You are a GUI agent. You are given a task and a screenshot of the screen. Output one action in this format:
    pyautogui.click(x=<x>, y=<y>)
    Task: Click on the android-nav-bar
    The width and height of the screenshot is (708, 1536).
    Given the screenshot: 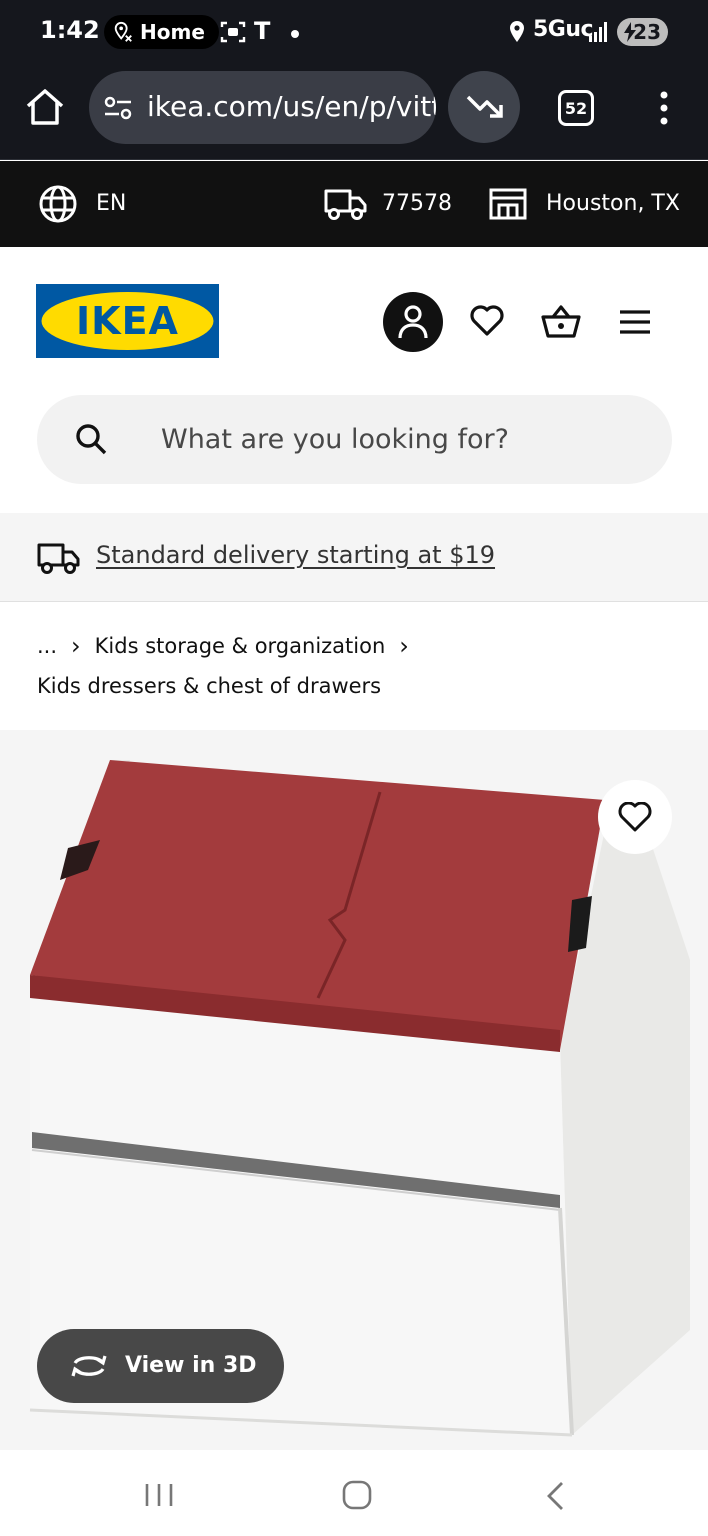 What is the action you would take?
    pyautogui.click(x=354, y=1493)
    